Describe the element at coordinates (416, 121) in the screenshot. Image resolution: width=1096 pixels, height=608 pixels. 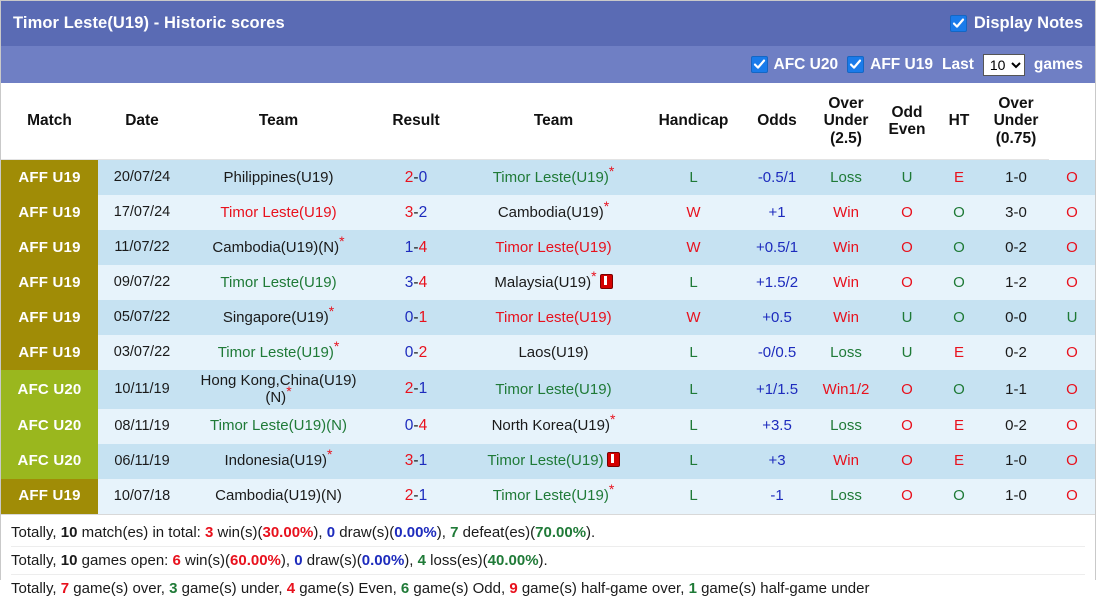
I see `col-result: Result` at that location.